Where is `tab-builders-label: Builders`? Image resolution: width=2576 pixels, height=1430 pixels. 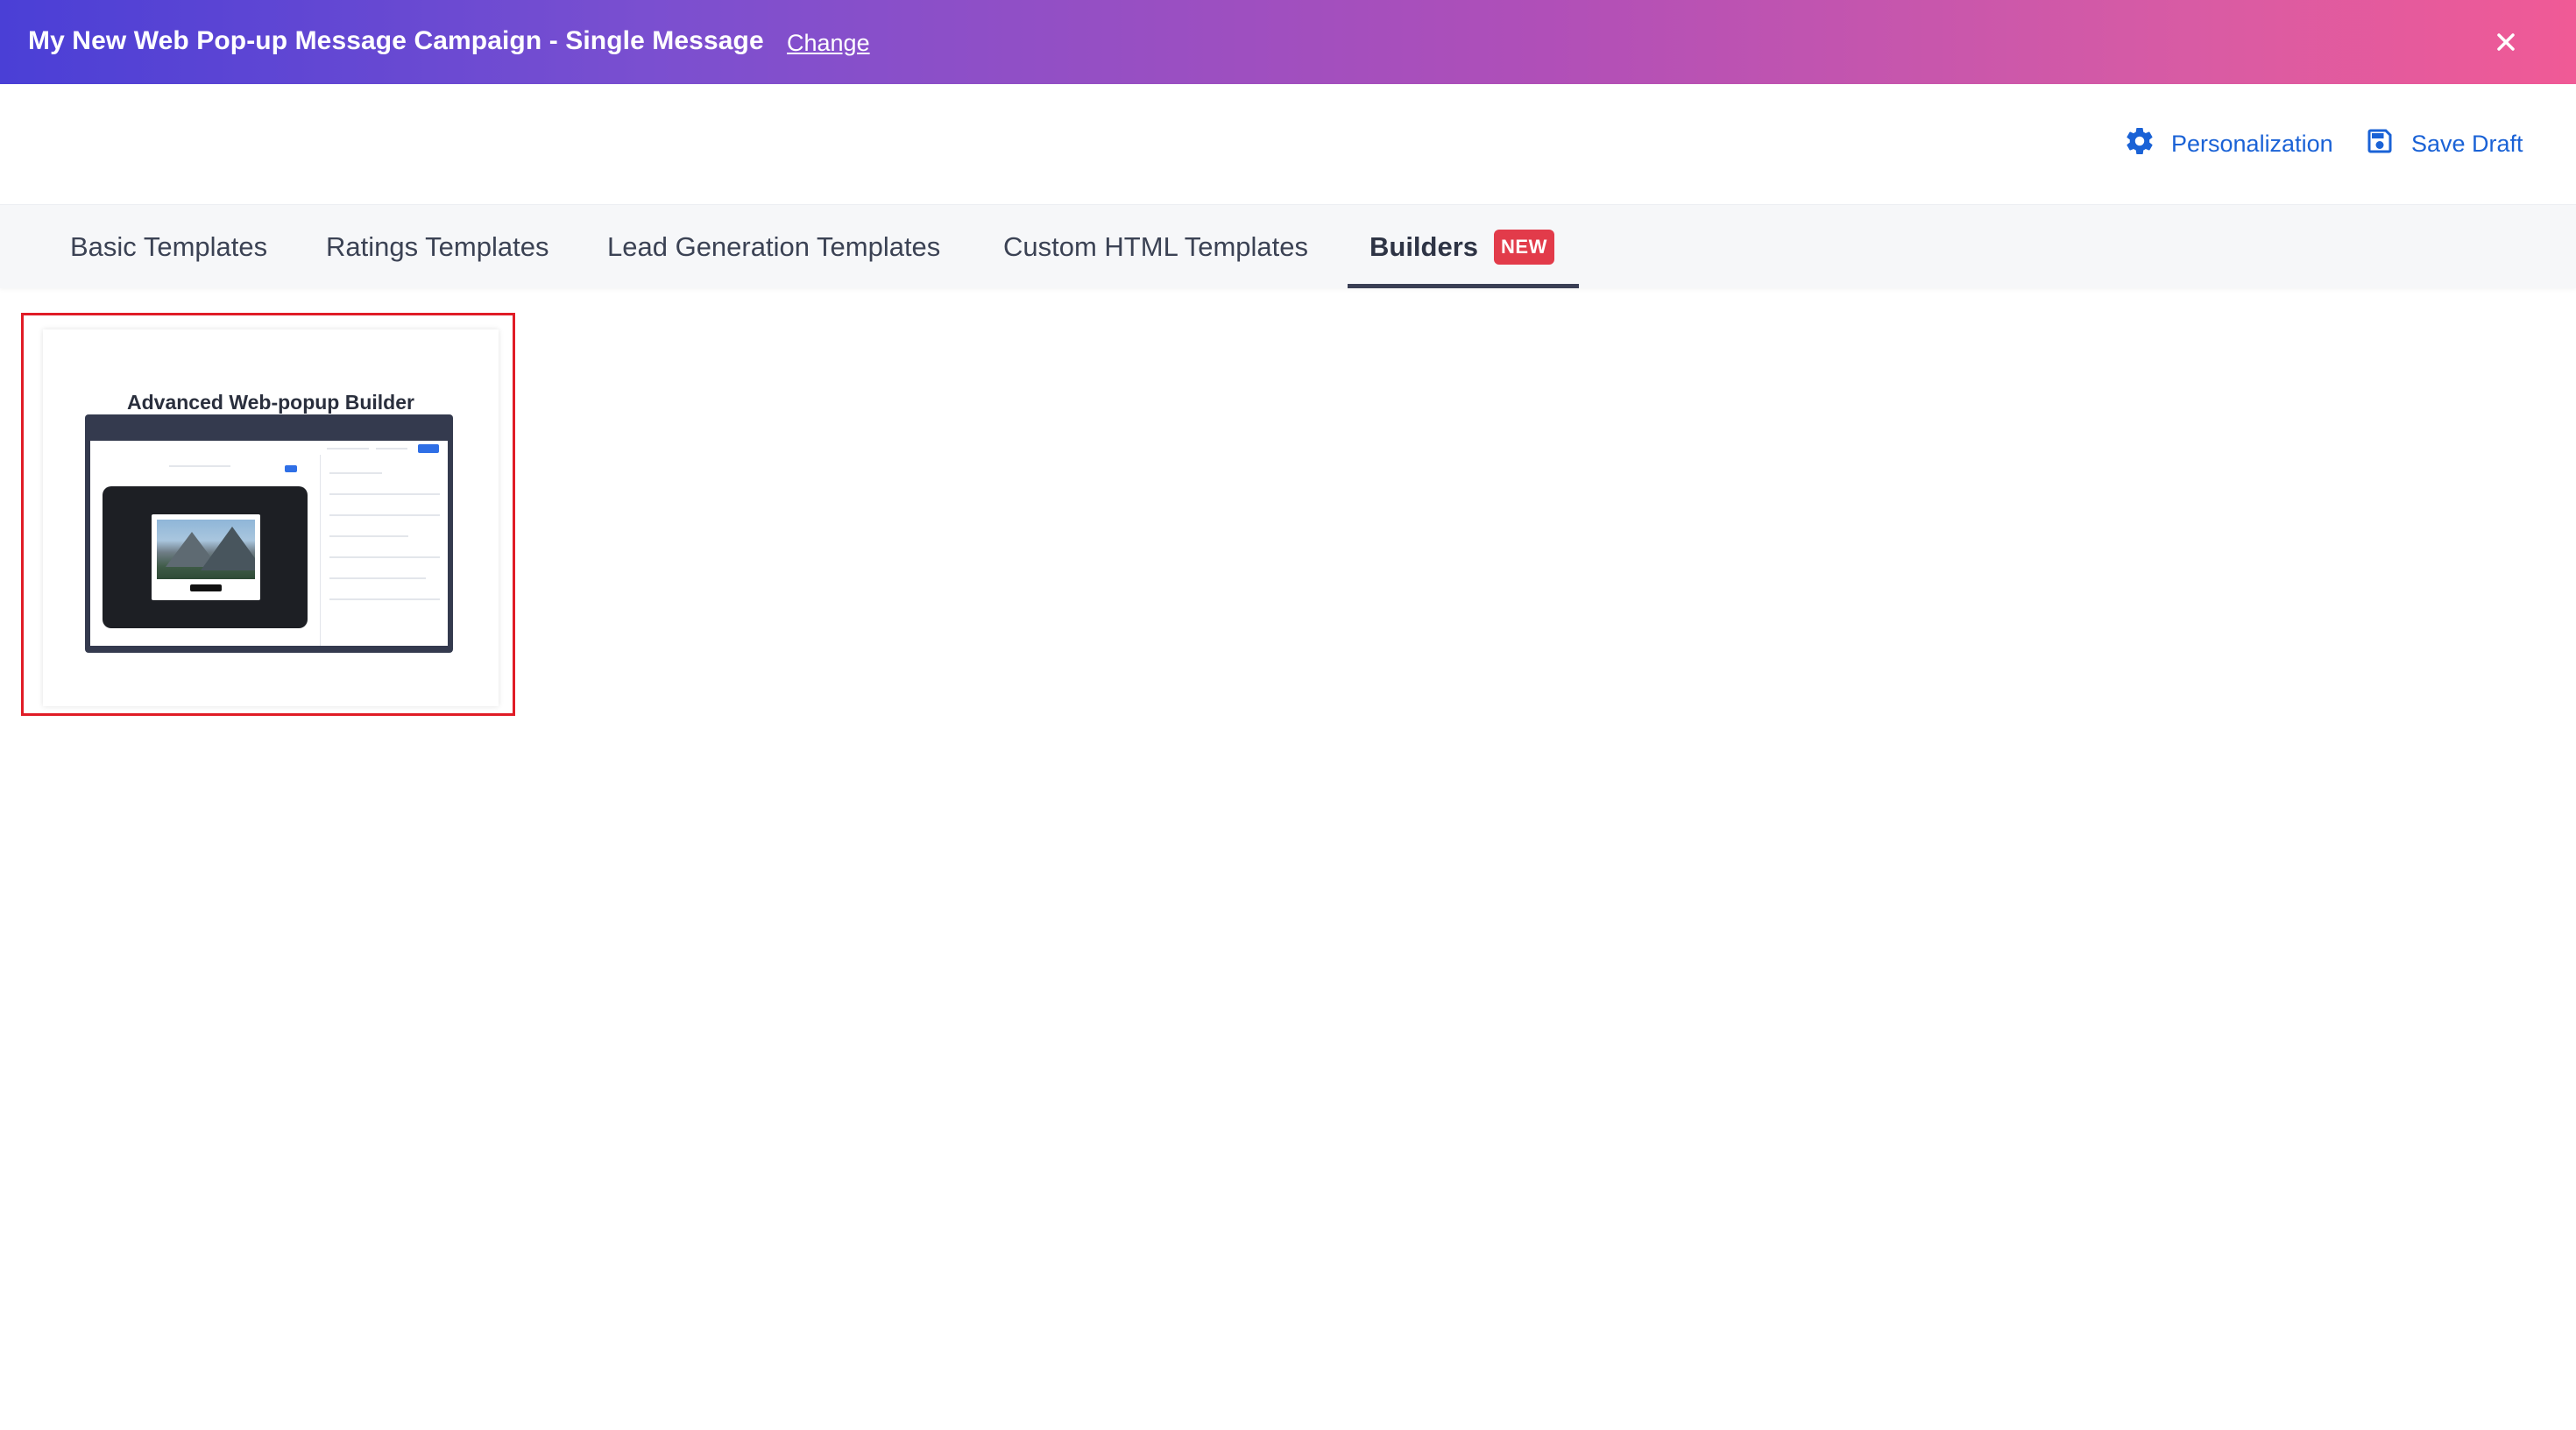
tab-builders-label: Builders is located at coordinates (1424, 246).